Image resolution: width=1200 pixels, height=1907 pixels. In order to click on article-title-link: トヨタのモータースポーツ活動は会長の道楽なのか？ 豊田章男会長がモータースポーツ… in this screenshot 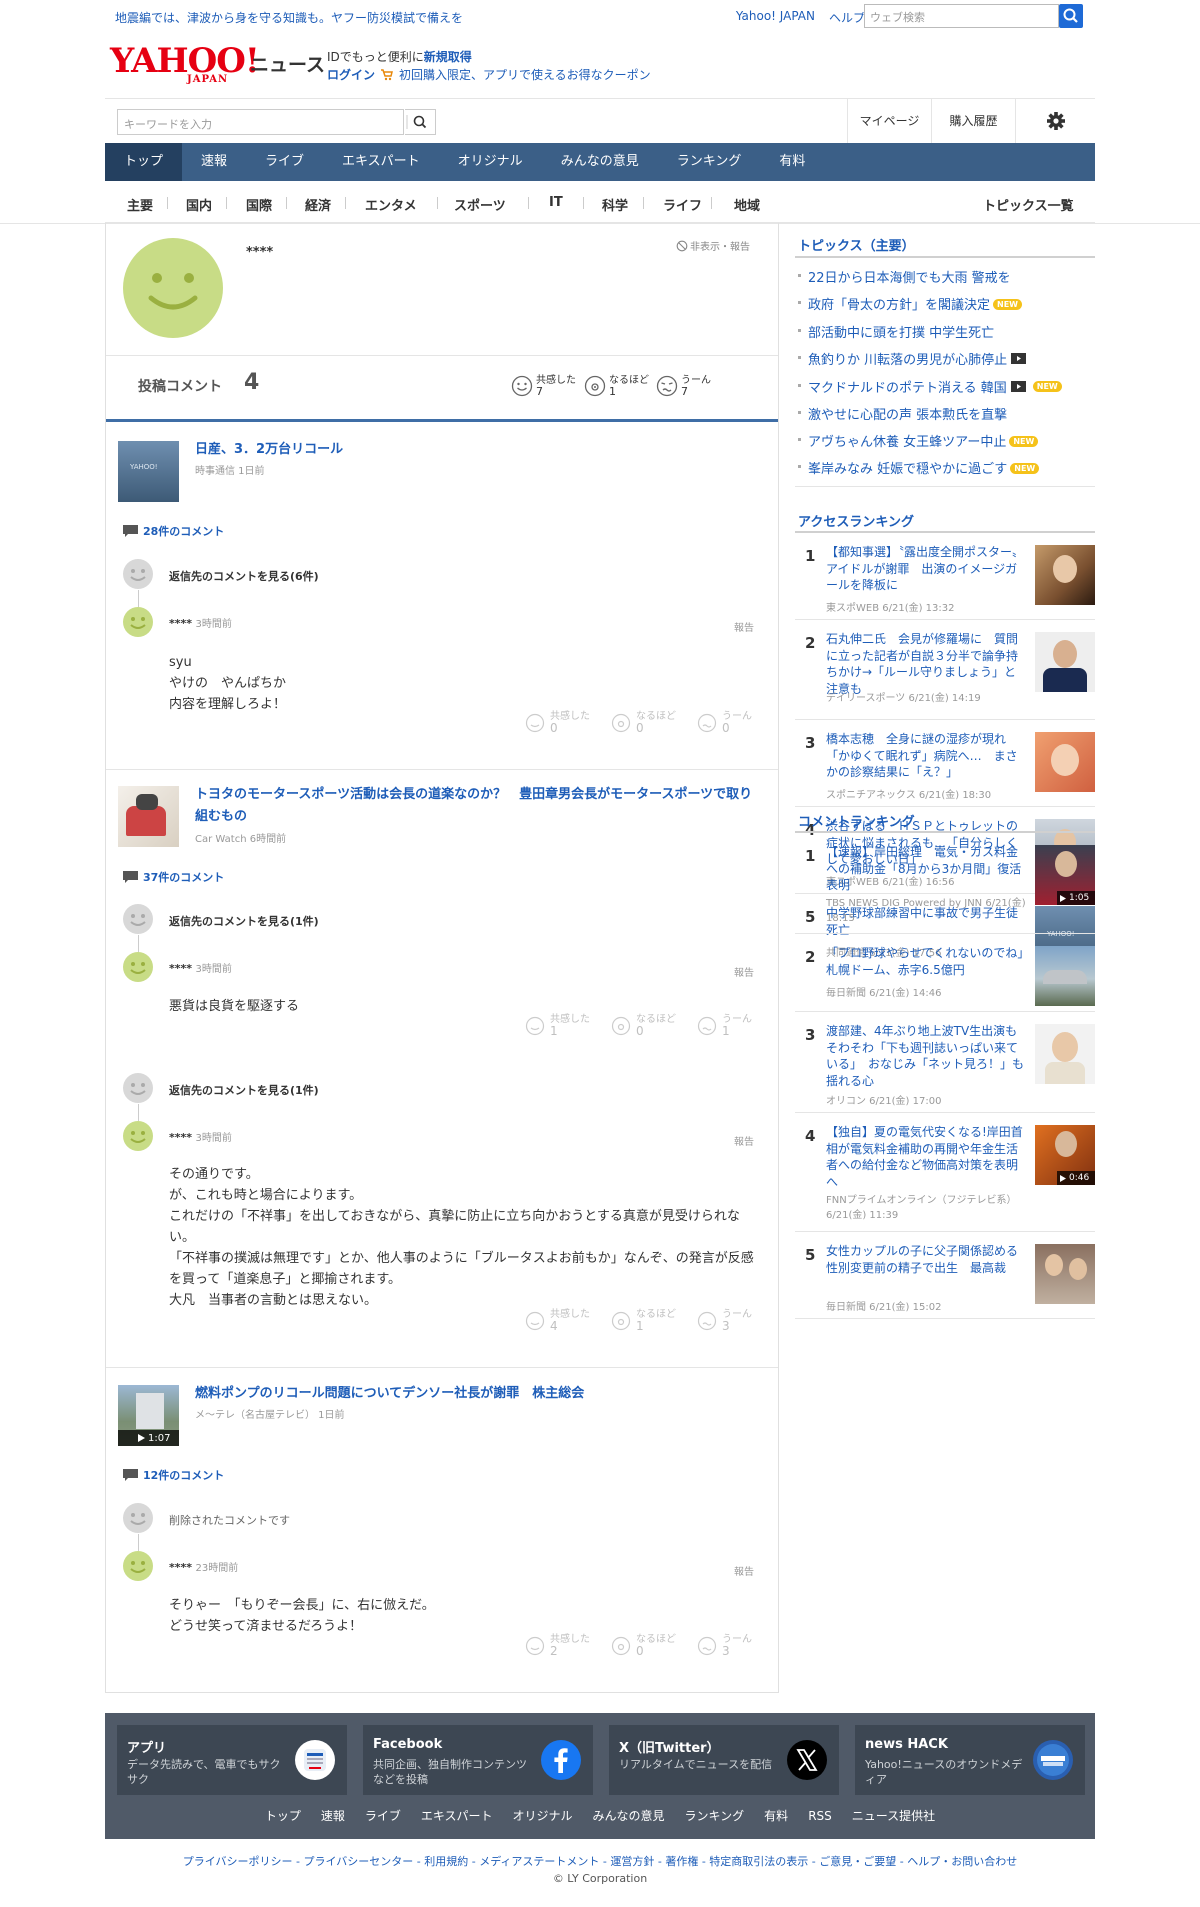, I will do `click(475, 806)`.